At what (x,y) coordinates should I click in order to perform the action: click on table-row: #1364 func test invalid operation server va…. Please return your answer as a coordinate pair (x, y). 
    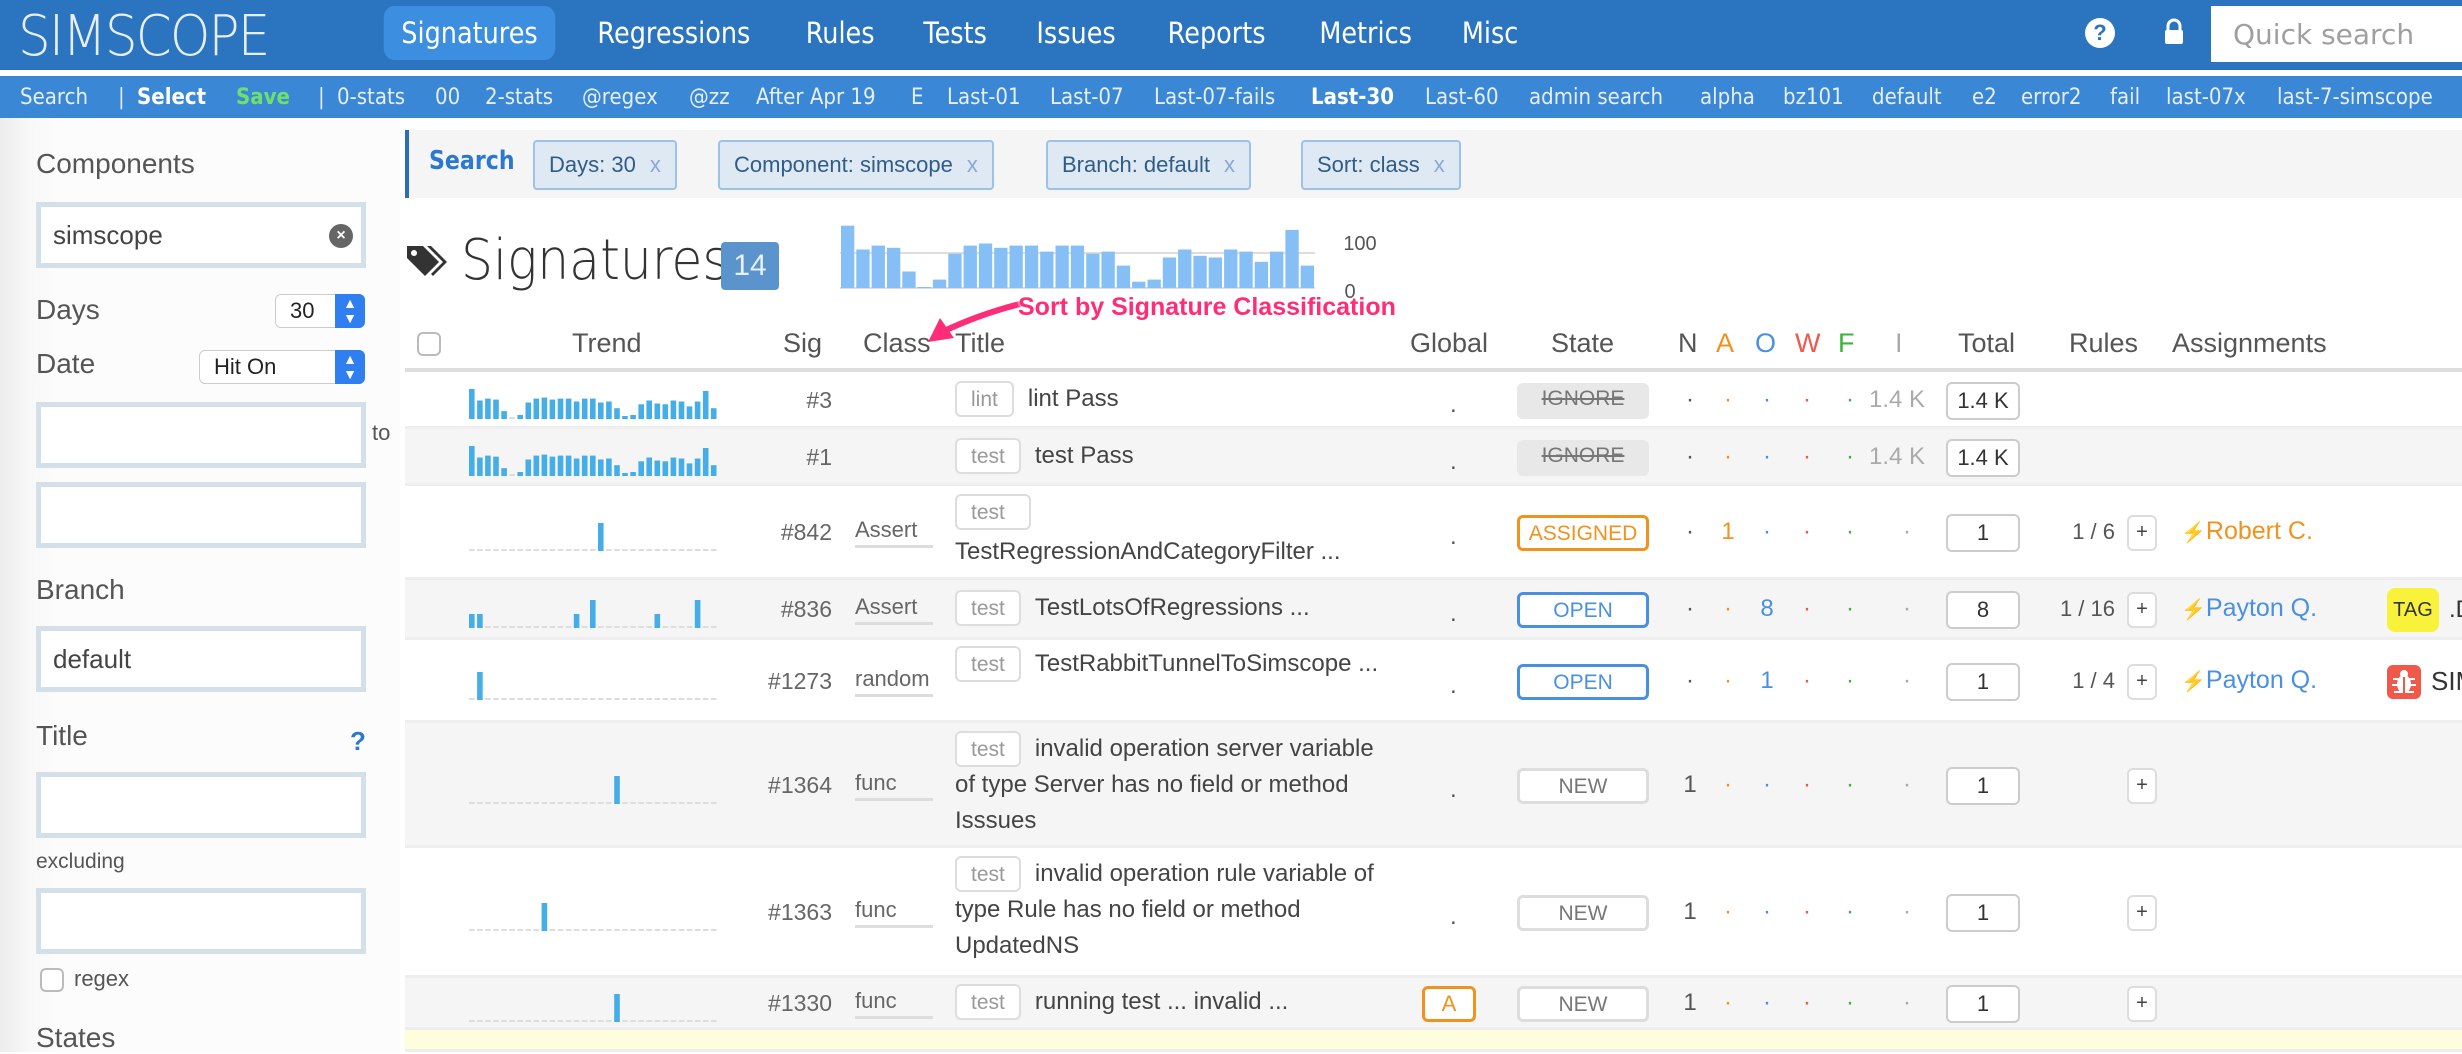
    Looking at the image, I should click on (1433, 785).